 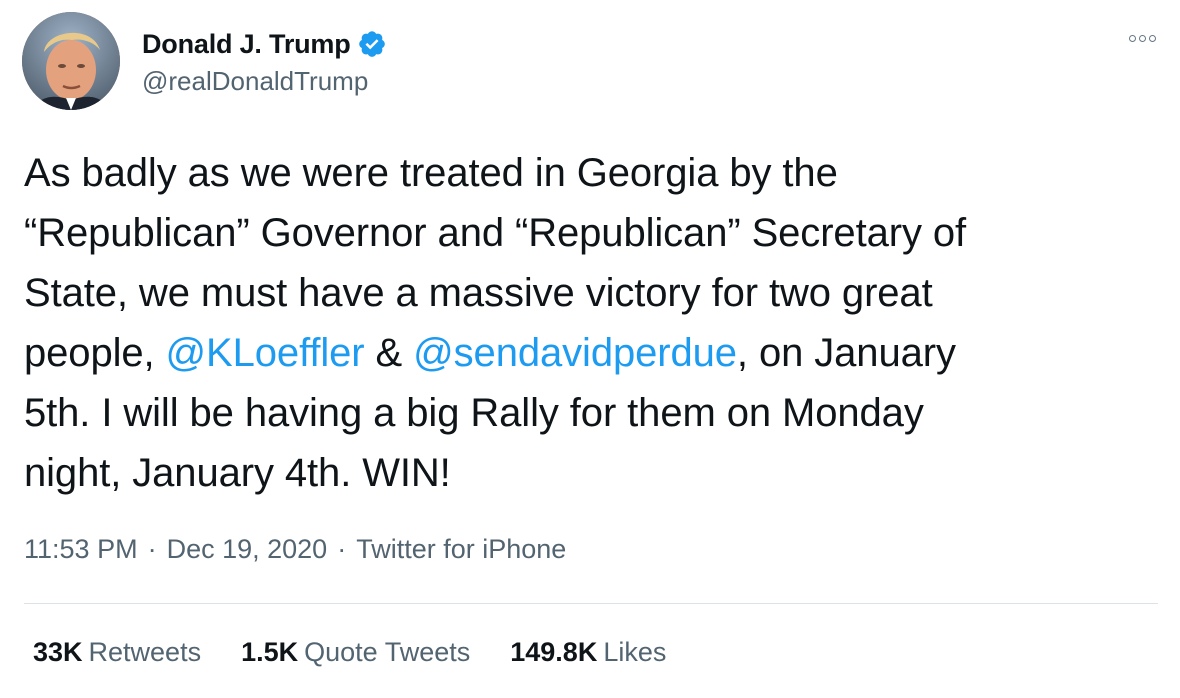 What do you see at coordinates (246, 44) in the screenshot?
I see `display-name: Donald J. Trump` at bounding box center [246, 44].